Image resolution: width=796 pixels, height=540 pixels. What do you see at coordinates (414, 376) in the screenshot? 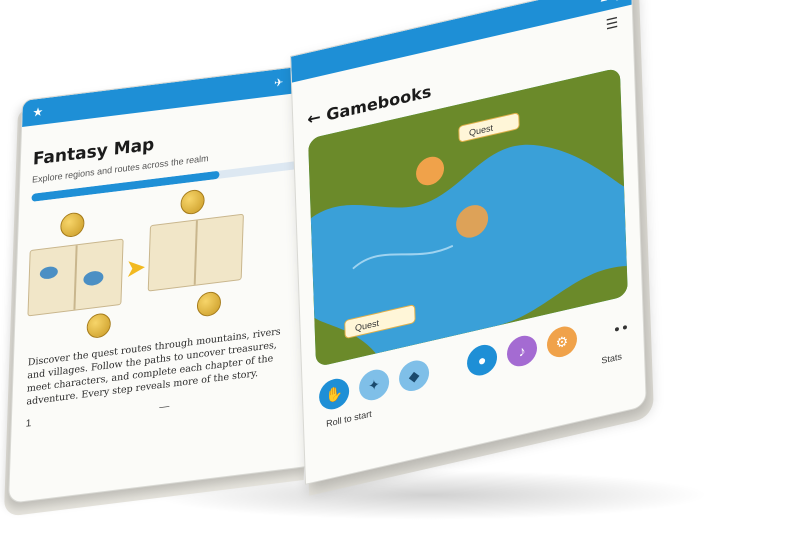
I see `drop-icon: ◆` at bounding box center [414, 376].